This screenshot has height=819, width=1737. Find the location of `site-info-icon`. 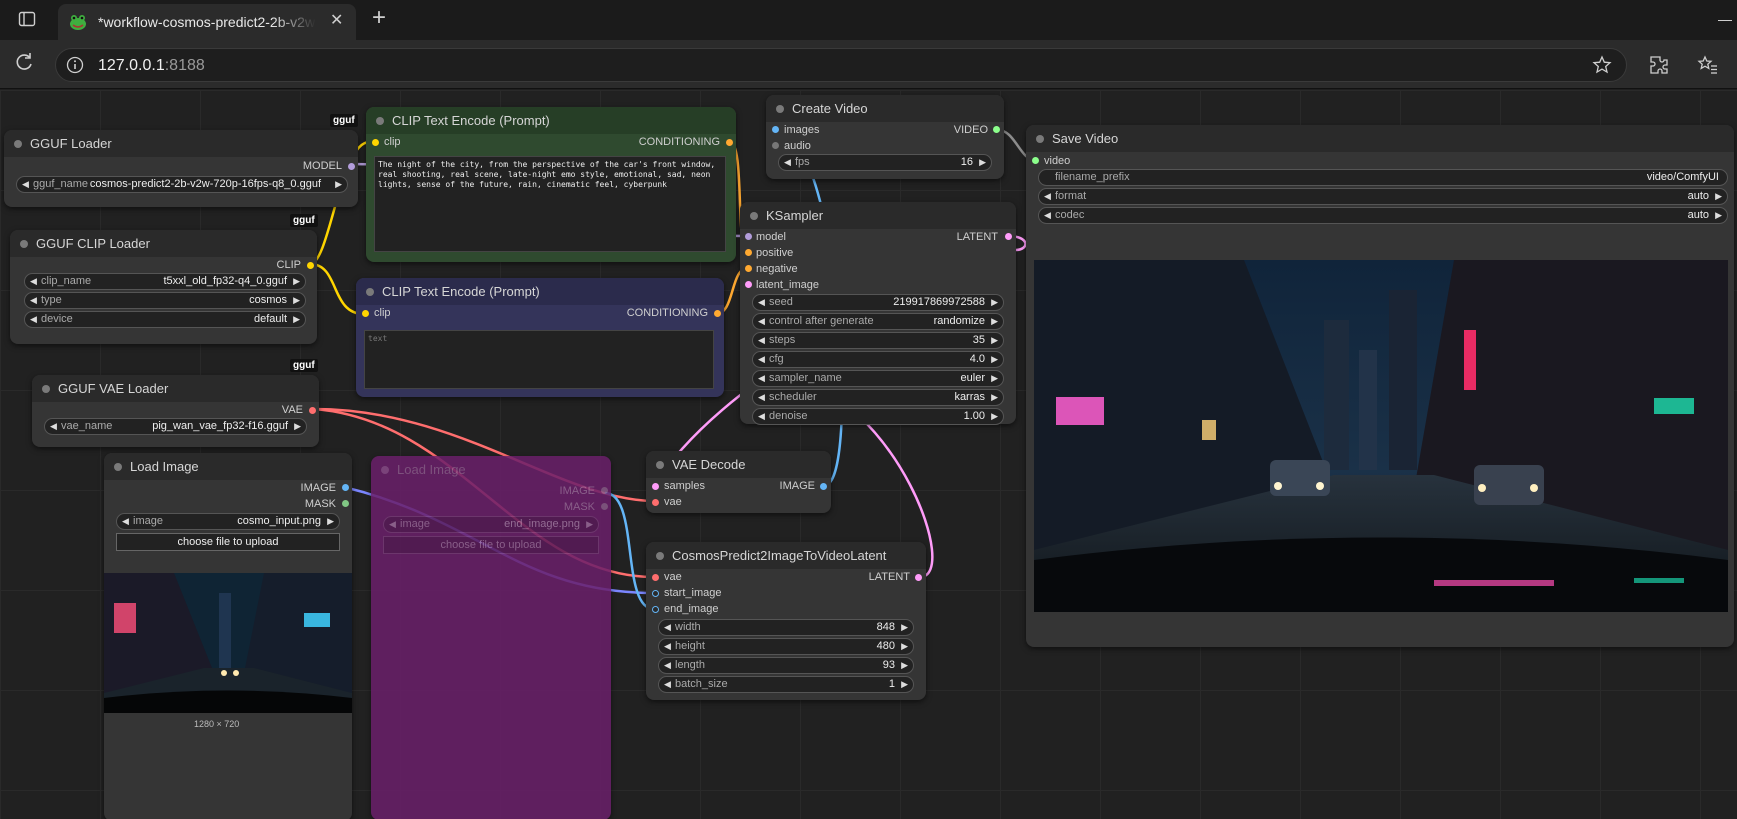

site-info-icon is located at coordinates (75, 67).